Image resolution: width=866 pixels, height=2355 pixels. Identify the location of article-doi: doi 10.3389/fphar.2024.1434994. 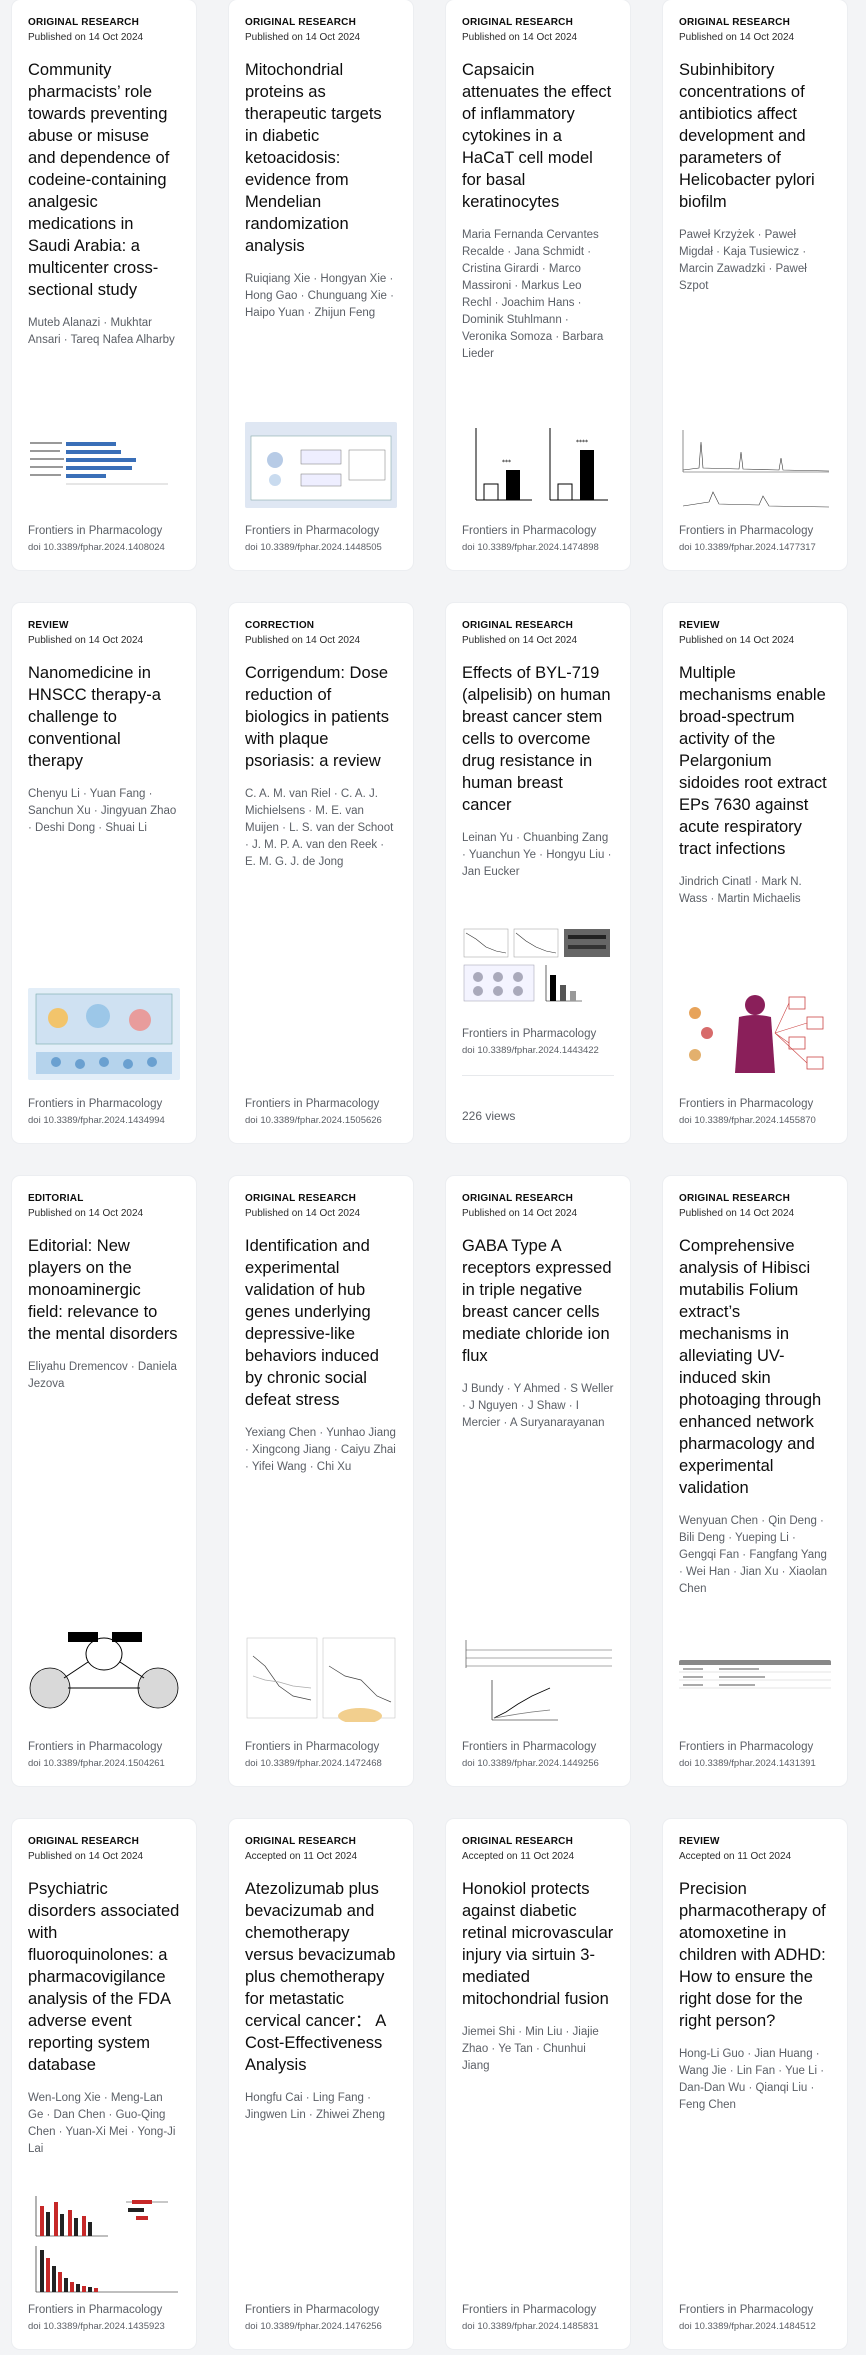
(96, 1120).